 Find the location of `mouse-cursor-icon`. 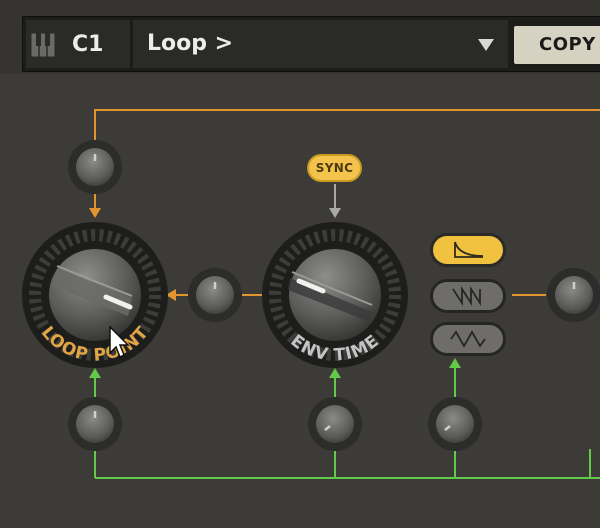

mouse-cursor-icon is located at coordinates (119, 342).